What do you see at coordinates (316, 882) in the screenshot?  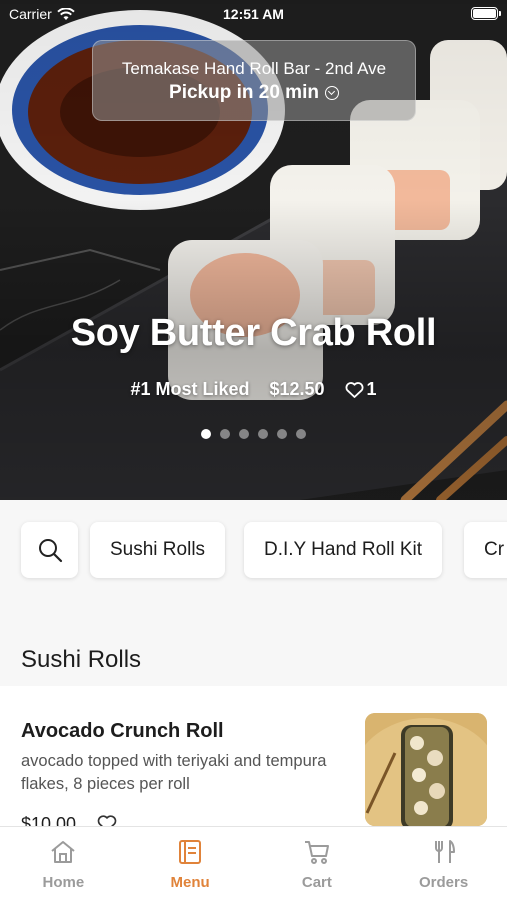 I see `tab-cart-label: Cart` at bounding box center [316, 882].